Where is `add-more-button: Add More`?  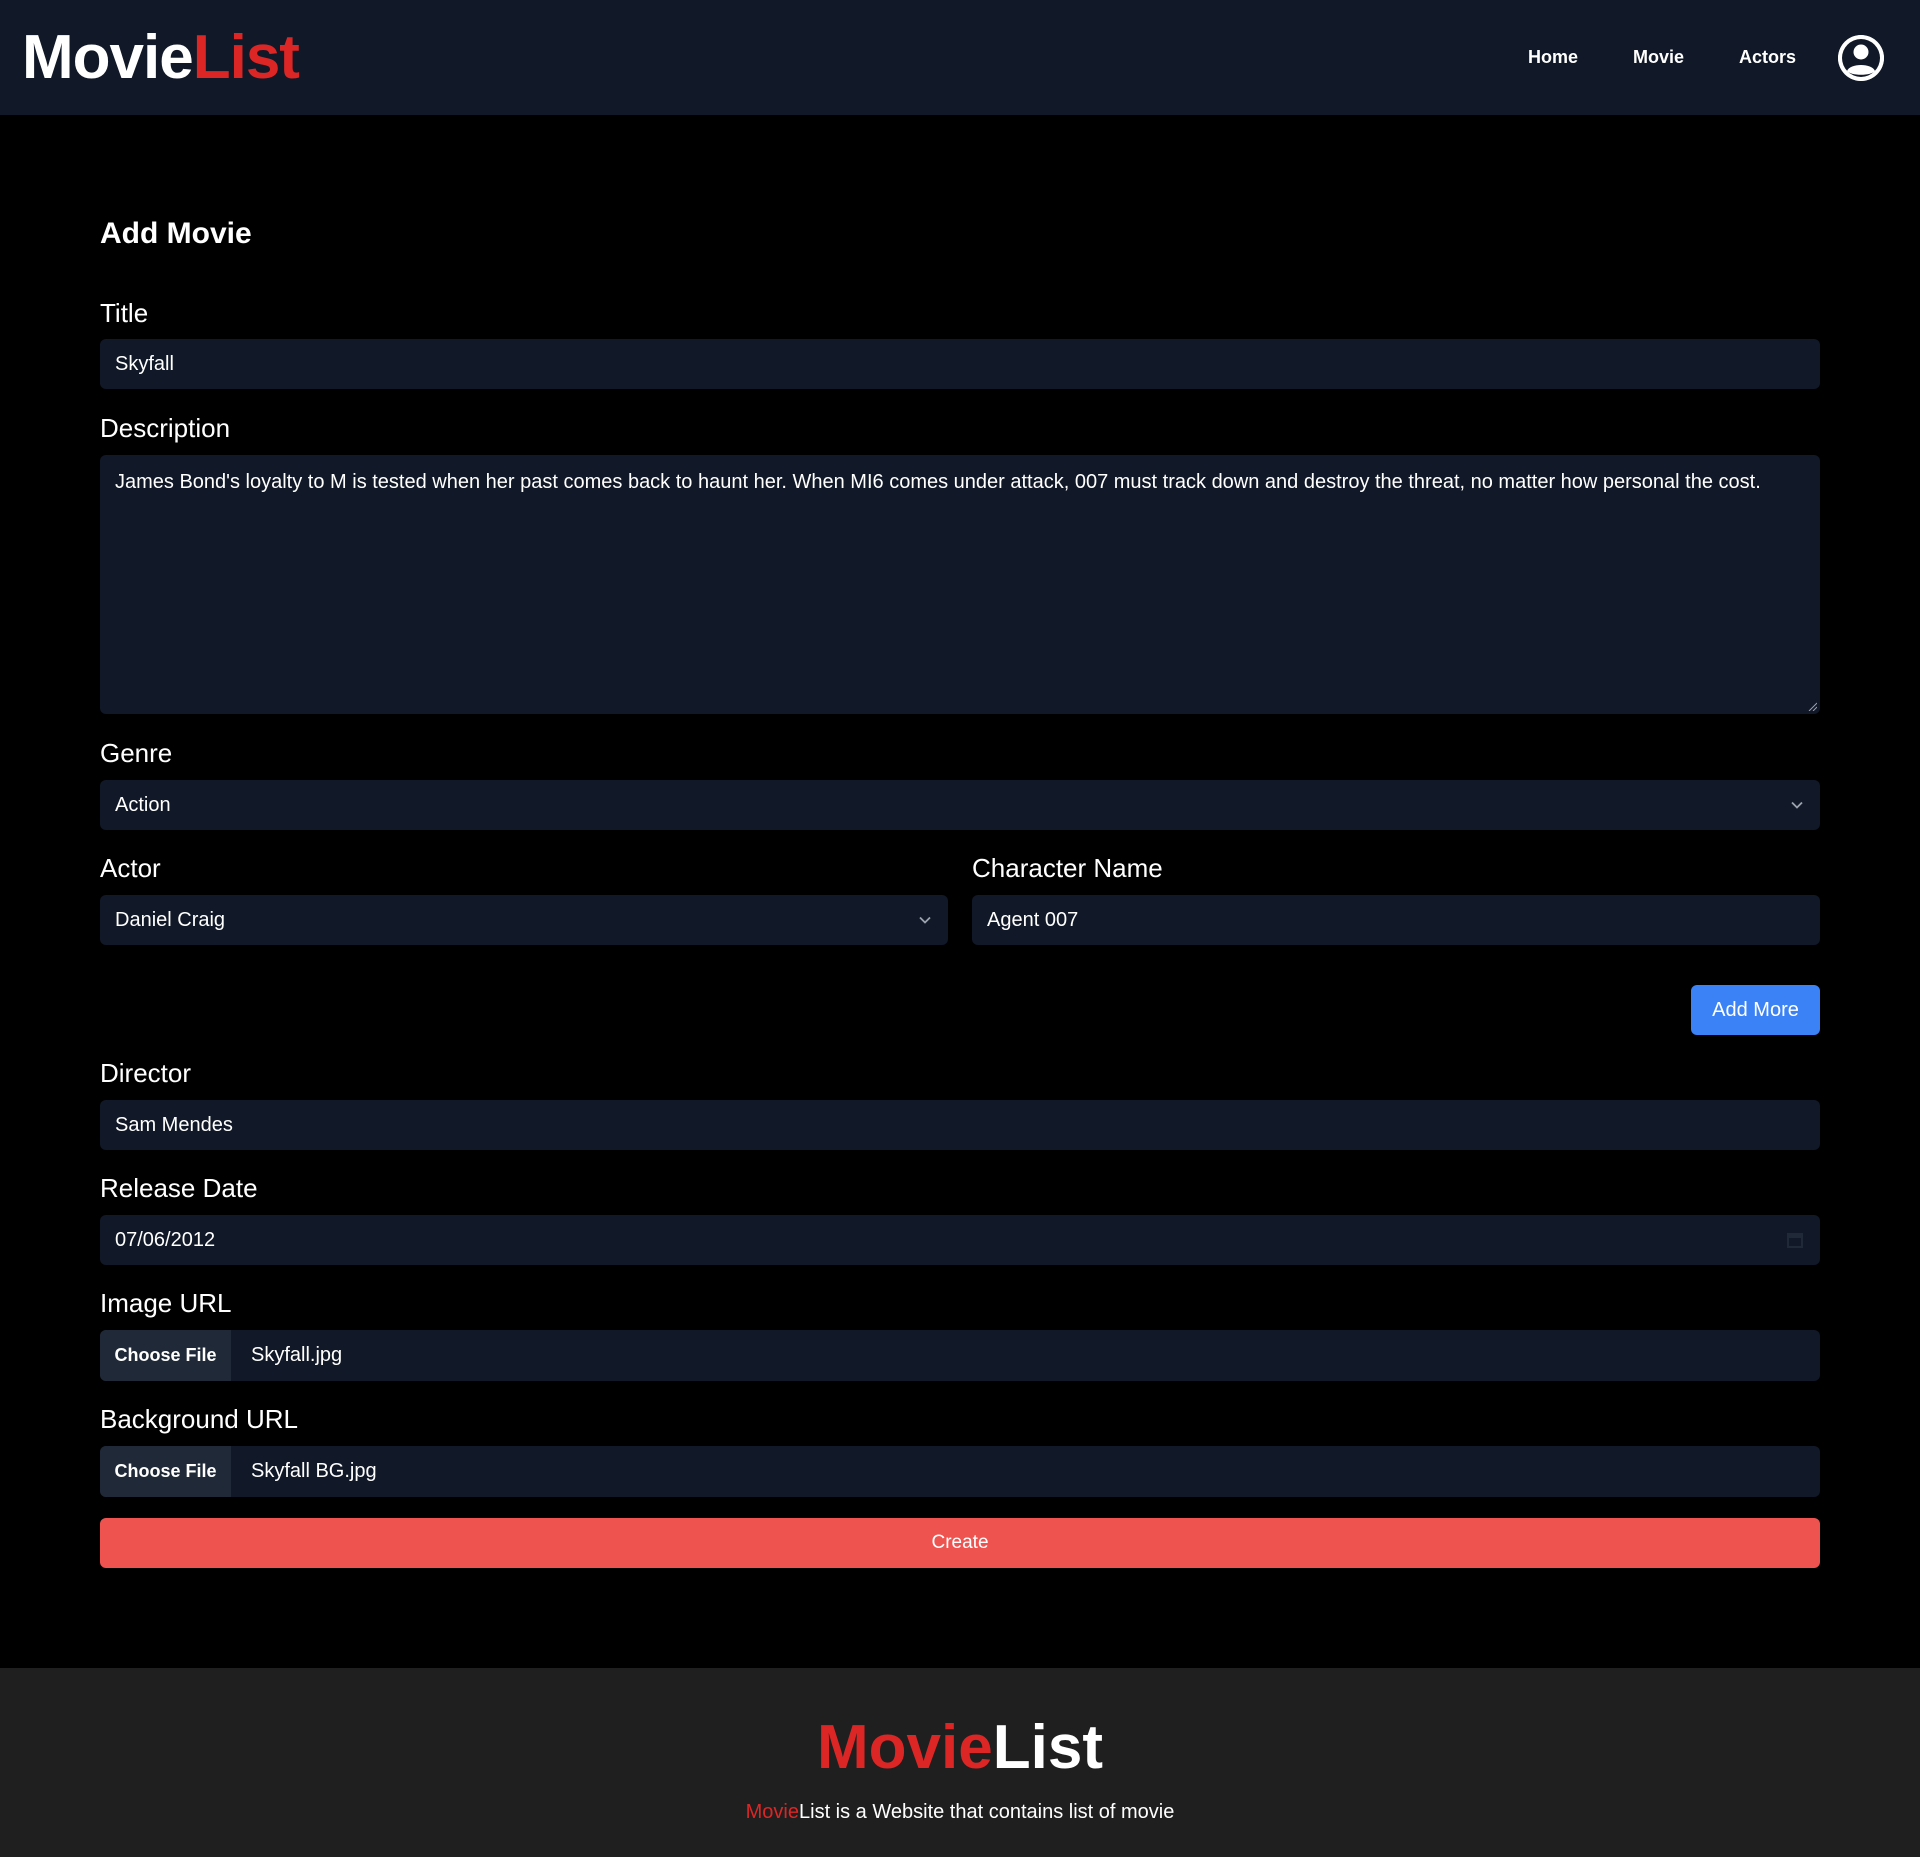
add-more-button: Add More is located at coordinates (1755, 1010).